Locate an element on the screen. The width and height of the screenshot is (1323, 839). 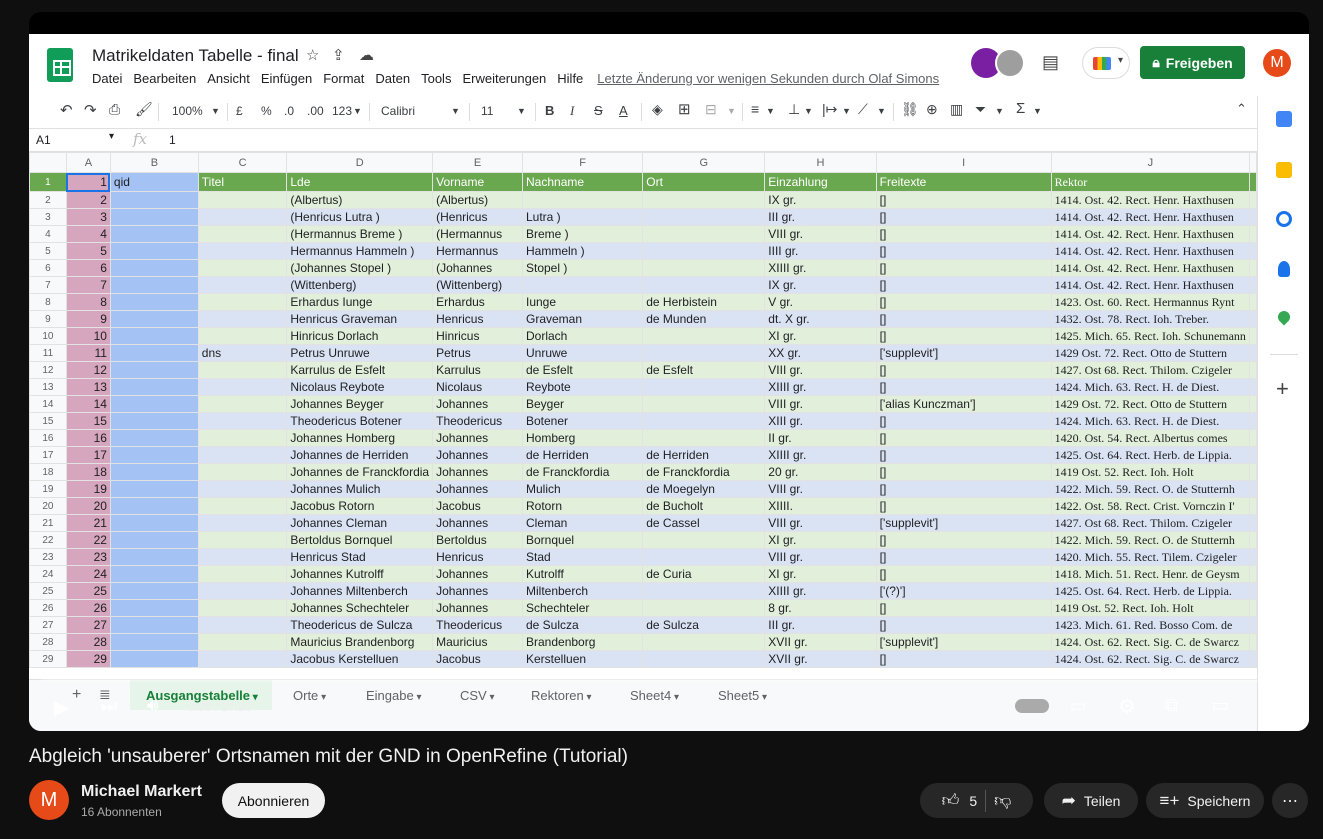
cell: Johannes is located at coordinates (477, 591).